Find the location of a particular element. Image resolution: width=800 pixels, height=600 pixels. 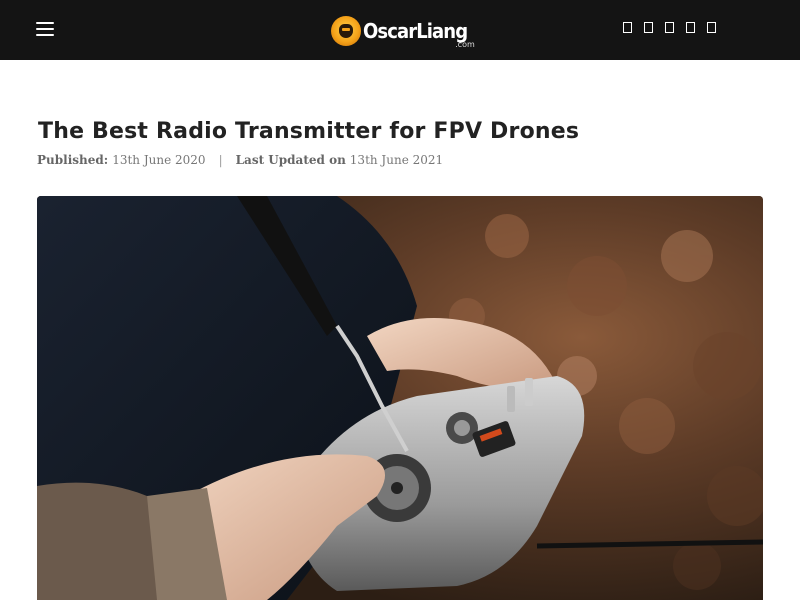

hamburger-menu-icon is located at coordinates (46, 29).